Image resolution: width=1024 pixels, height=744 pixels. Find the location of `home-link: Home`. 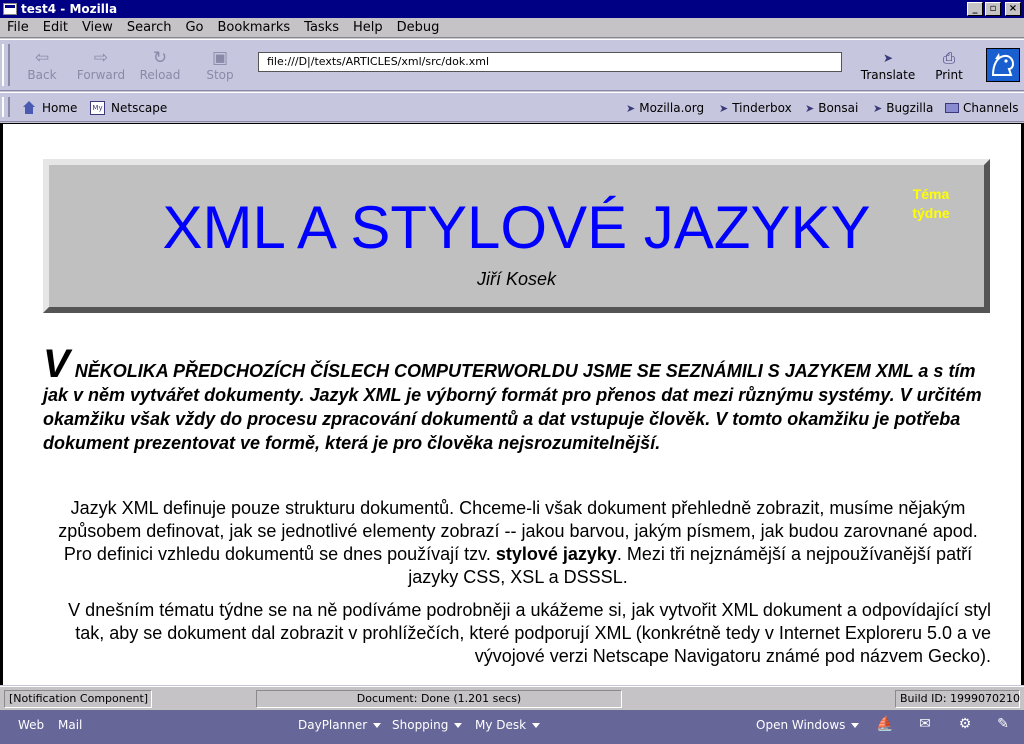

home-link: Home is located at coordinates (49, 108).